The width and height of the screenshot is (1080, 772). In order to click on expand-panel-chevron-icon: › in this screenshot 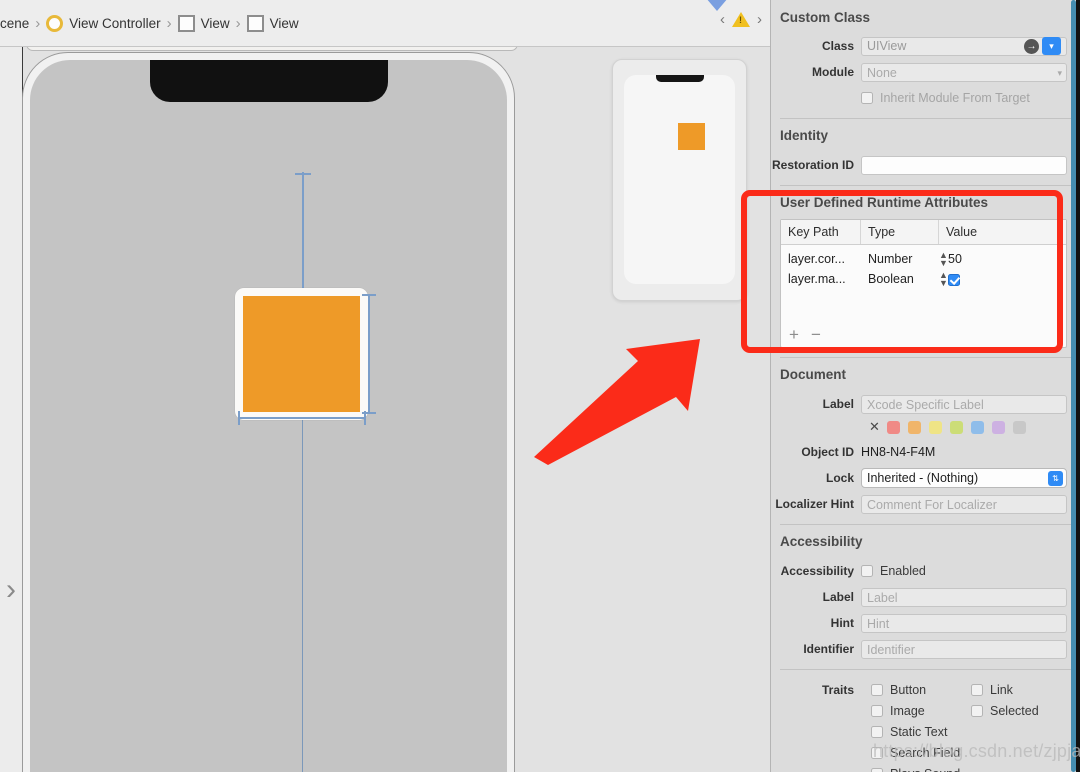, I will do `click(11, 590)`.